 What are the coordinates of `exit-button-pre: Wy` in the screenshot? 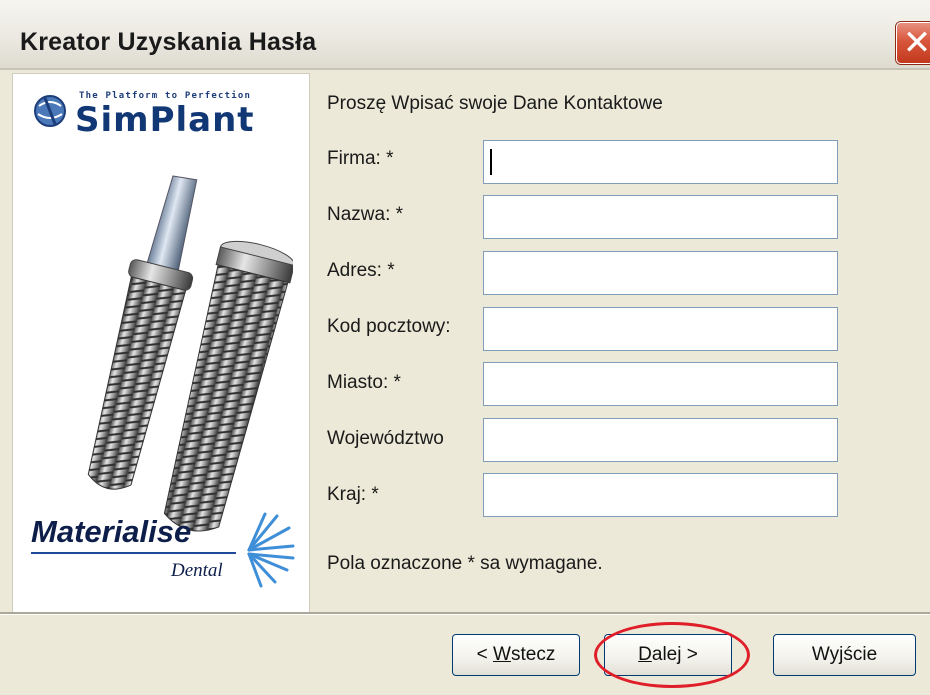 It's located at (825, 654).